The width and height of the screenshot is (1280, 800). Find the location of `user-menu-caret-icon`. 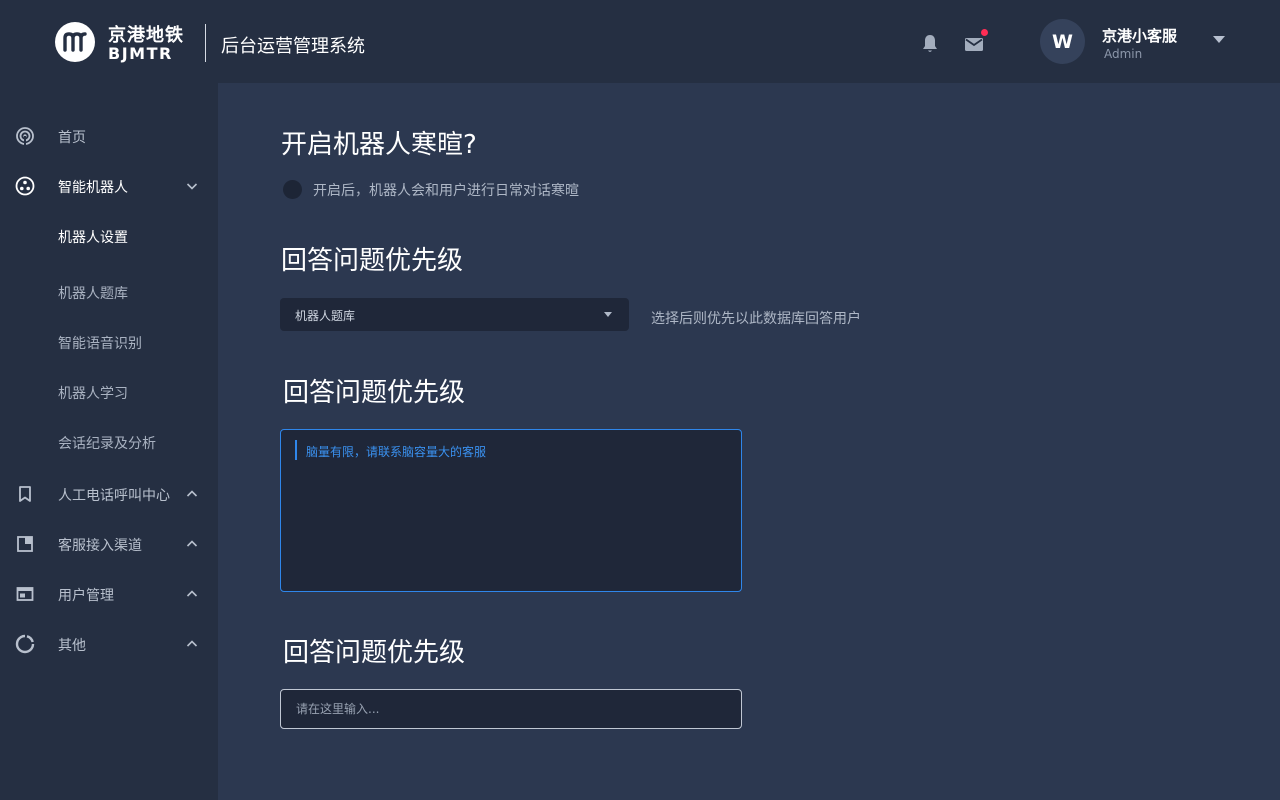

user-menu-caret-icon is located at coordinates (1219, 39).